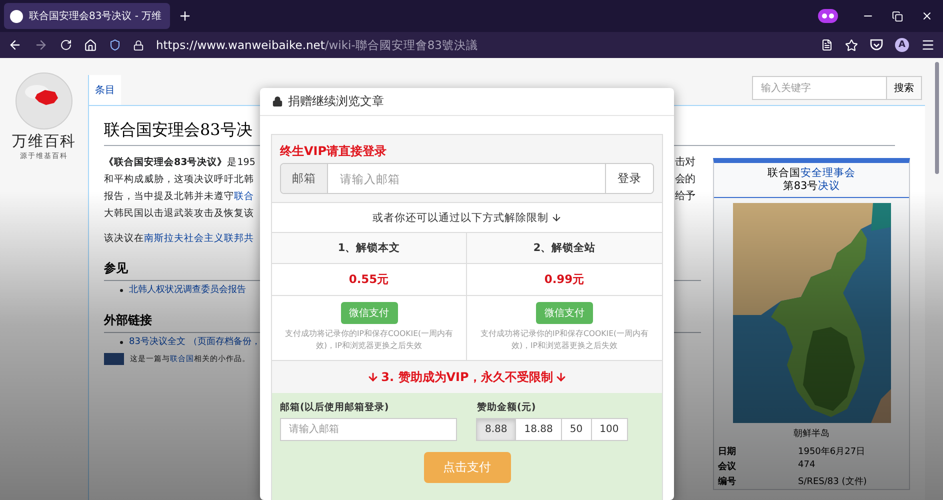 The height and width of the screenshot is (500, 943). What do you see at coordinates (90, 45) in the screenshot?
I see `home-icon` at bounding box center [90, 45].